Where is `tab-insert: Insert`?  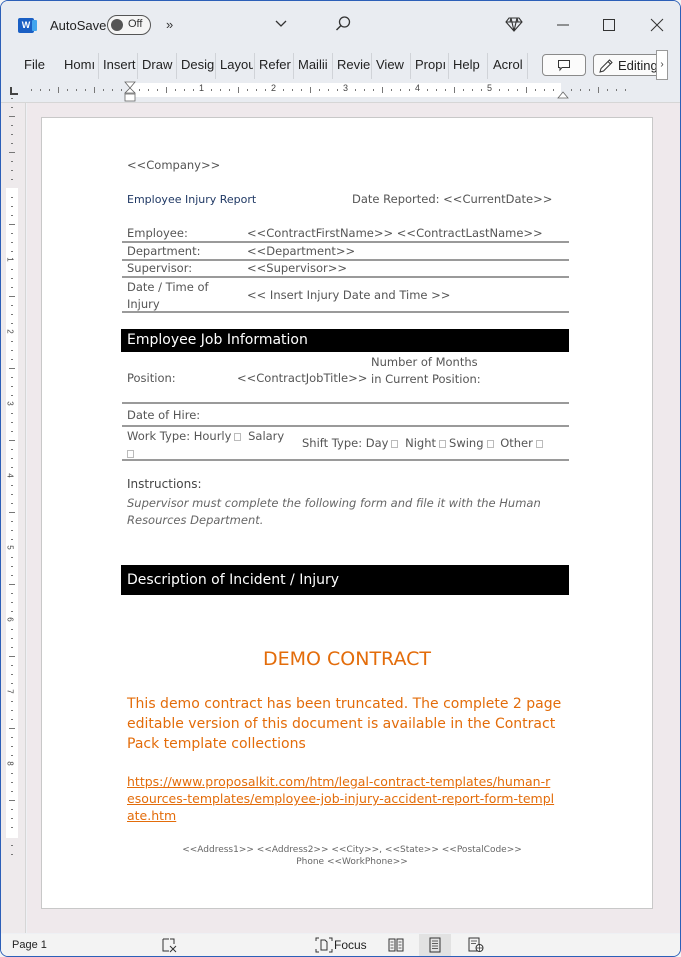 tab-insert: Insert is located at coordinates (119, 64).